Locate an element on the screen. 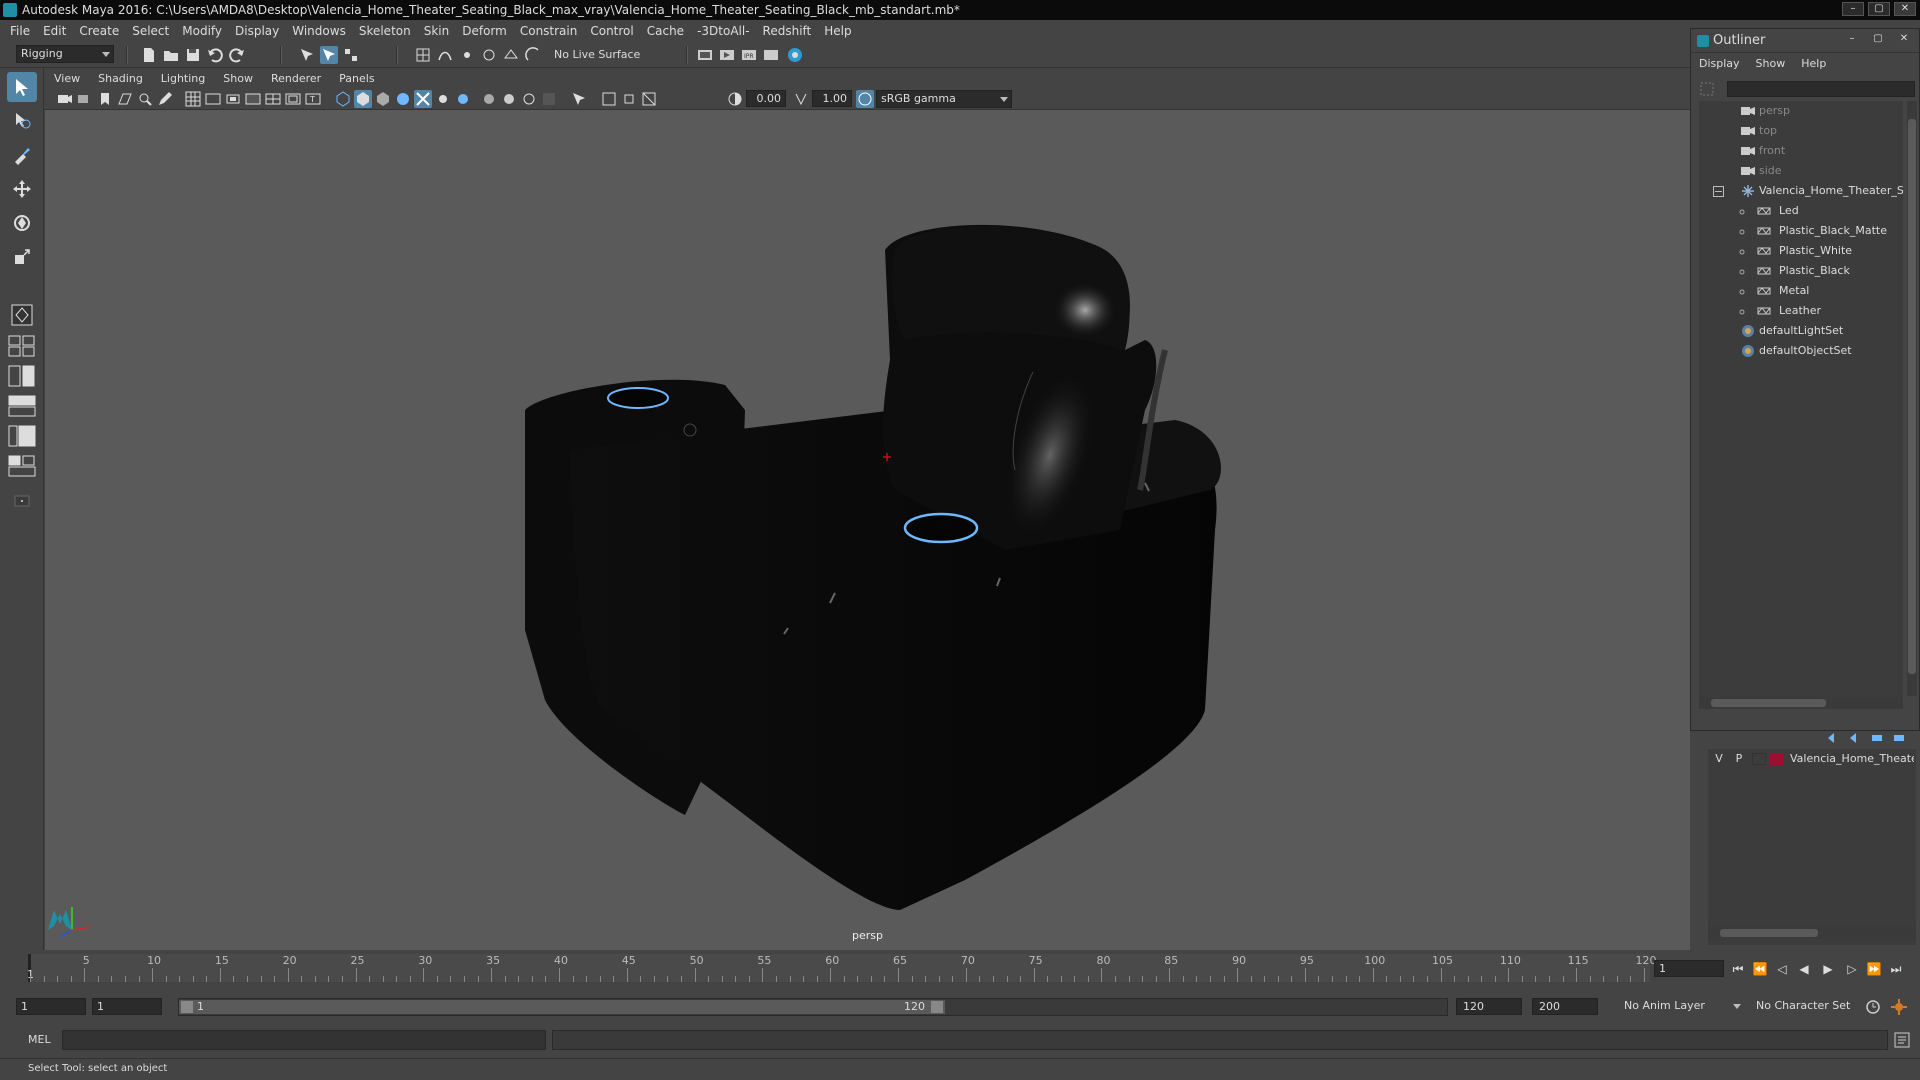 This screenshot has height=1080, width=1920. snap-curve-icon is located at coordinates (445, 55).